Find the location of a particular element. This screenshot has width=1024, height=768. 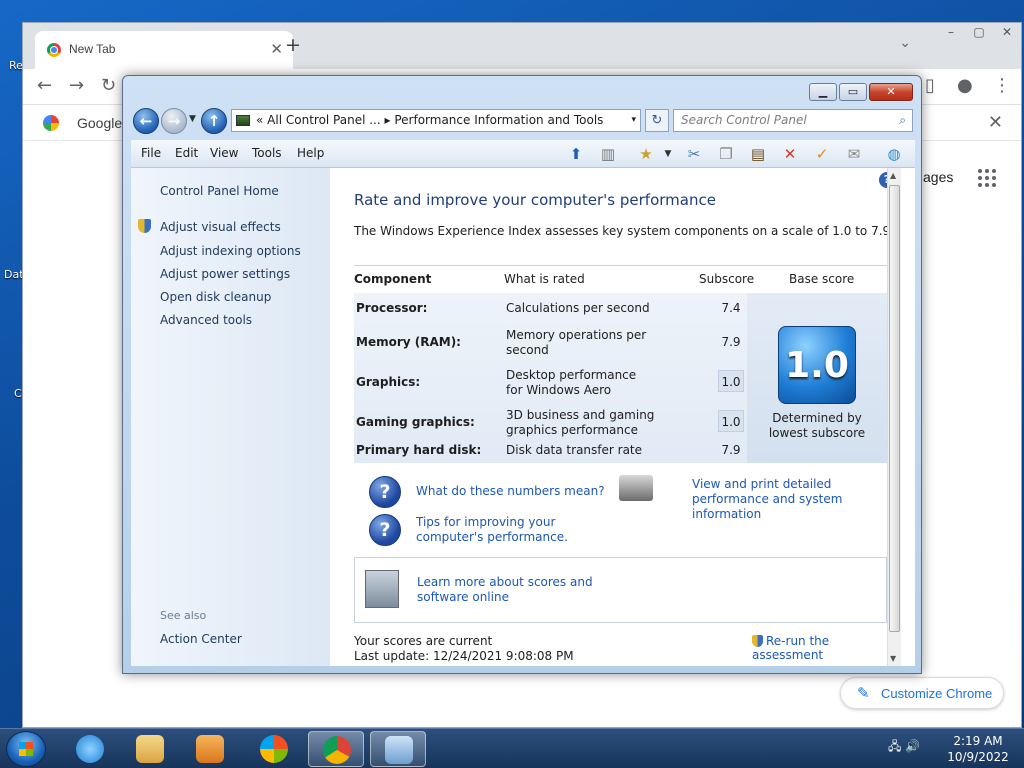

close-icon: ✕ is located at coordinates (995, 122).